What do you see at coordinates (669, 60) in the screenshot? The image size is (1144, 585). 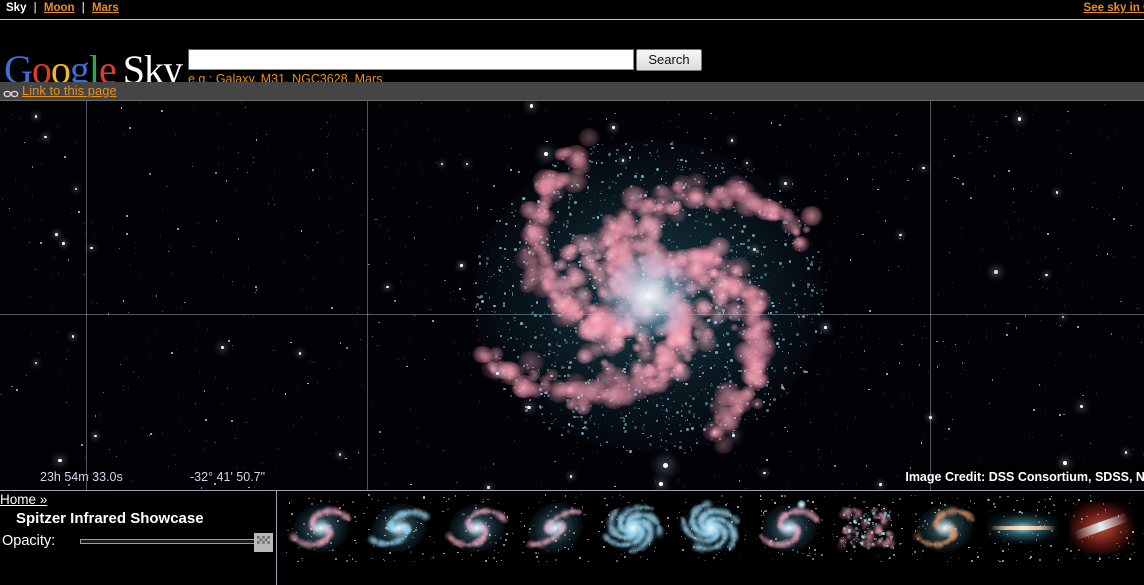 I see `search-button: Search` at bounding box center [669, 60].